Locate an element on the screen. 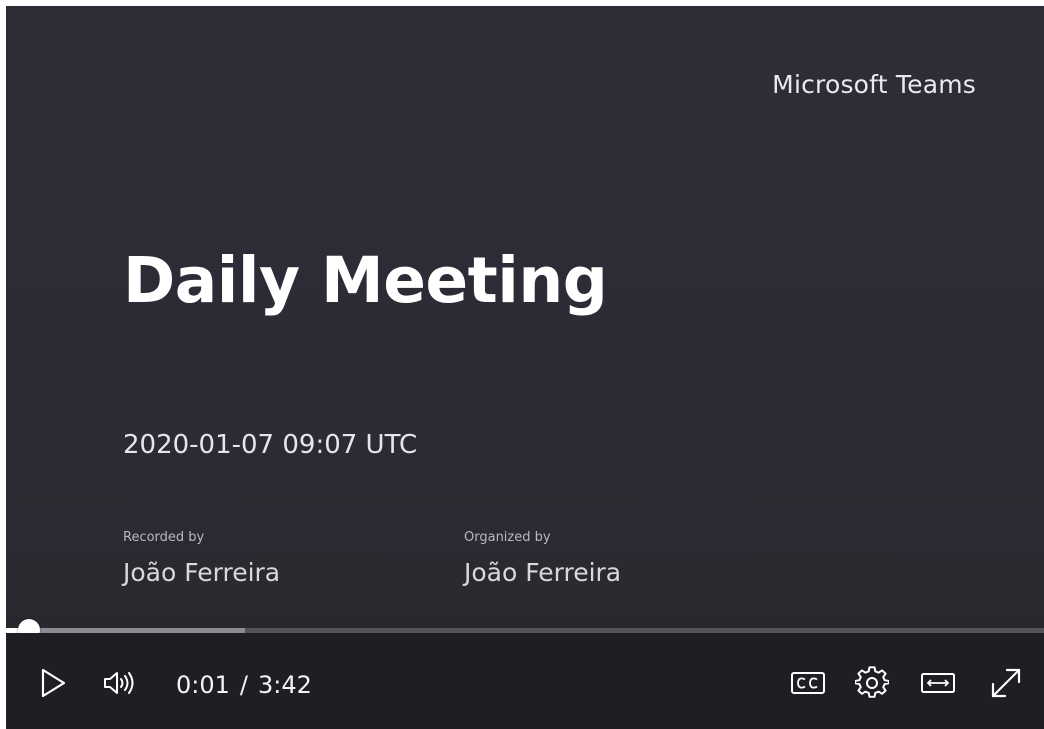  captions-button is located at coordinates (808, 683).